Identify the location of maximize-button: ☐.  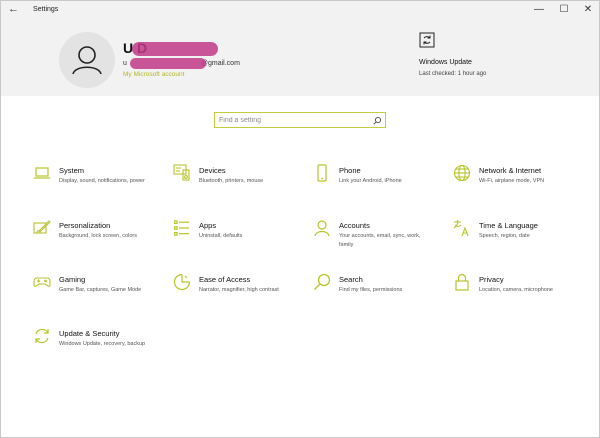
(564, 9).